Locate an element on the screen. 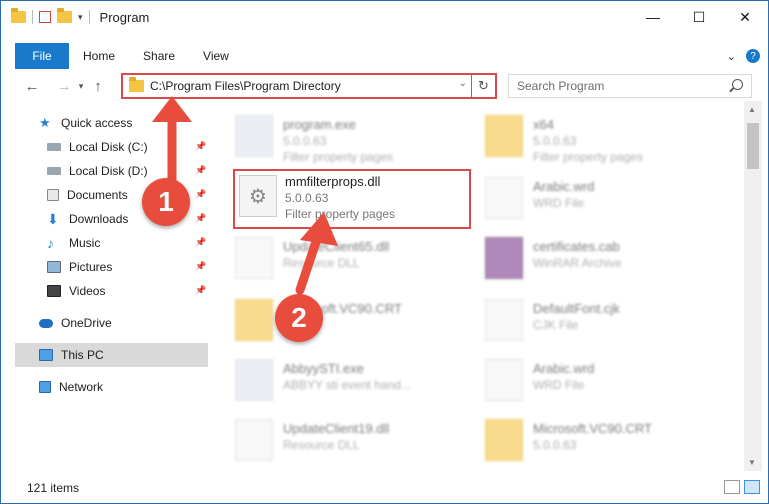 This screenshot has height=504, width=769. file-name: DefaultFont.cjk is located at coordinates (576, 308).